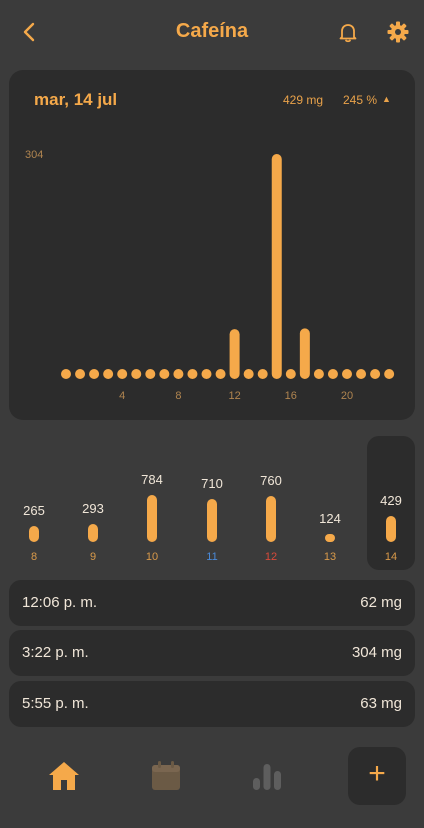 The image size is (424, 828). What do you see at coordinates (381, 703) in the screenshot?
I see `entry-amount: 63 mg` at bounding box center [381, 703].